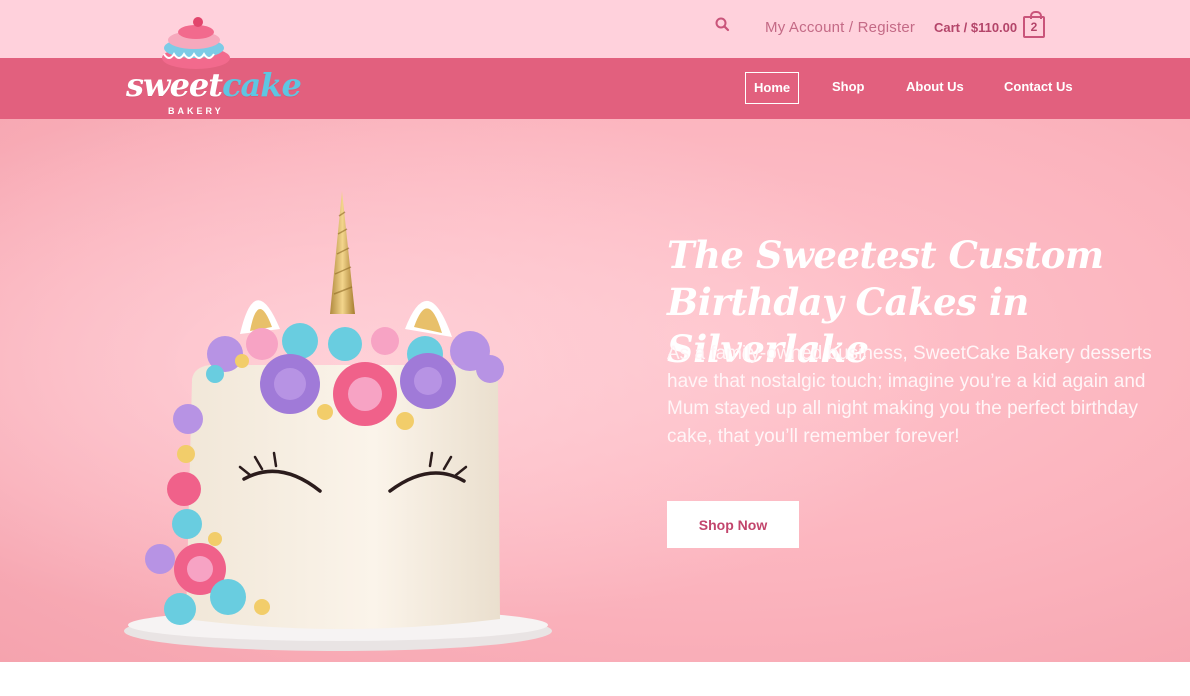 This screenshot has height=696, width=1190. Describe the element at coordinates (723, 25) in the screenshot. I see `search-icon` at that location.